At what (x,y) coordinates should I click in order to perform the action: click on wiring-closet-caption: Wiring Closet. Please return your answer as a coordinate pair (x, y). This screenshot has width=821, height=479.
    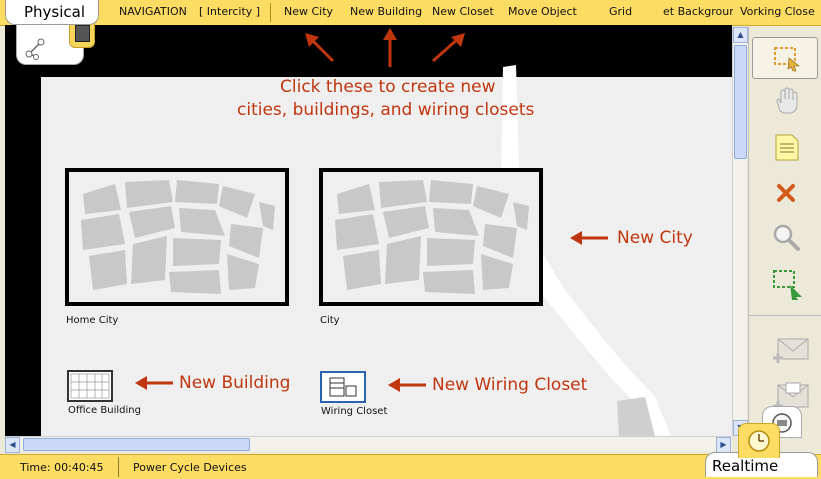
    Looking at the image, I should click on (354, 411).